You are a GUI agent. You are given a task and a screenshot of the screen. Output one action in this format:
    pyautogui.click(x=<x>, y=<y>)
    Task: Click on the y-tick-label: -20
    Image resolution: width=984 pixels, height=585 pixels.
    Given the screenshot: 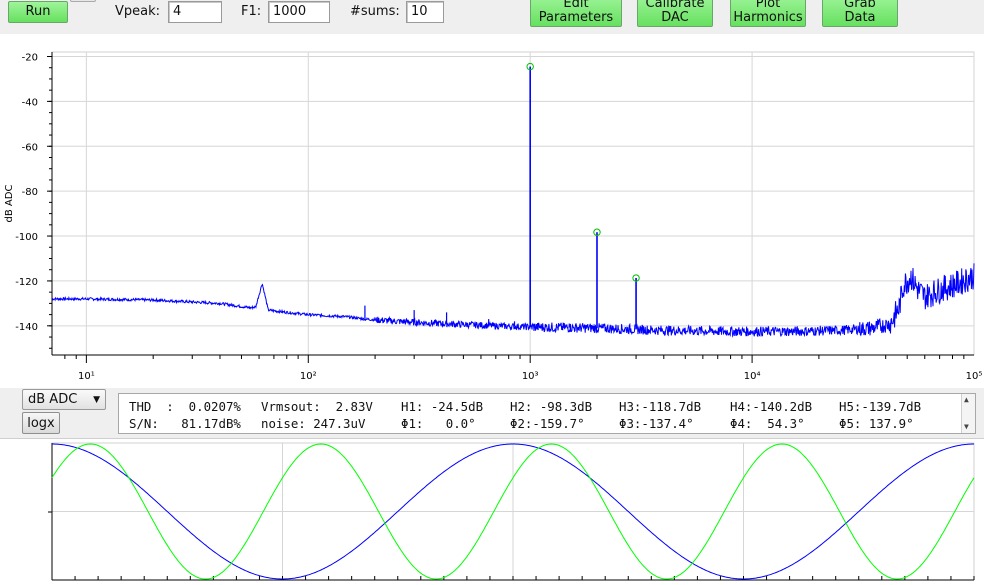 What is the action you would take?
    pyautogui.click(x=30, y=57)
    